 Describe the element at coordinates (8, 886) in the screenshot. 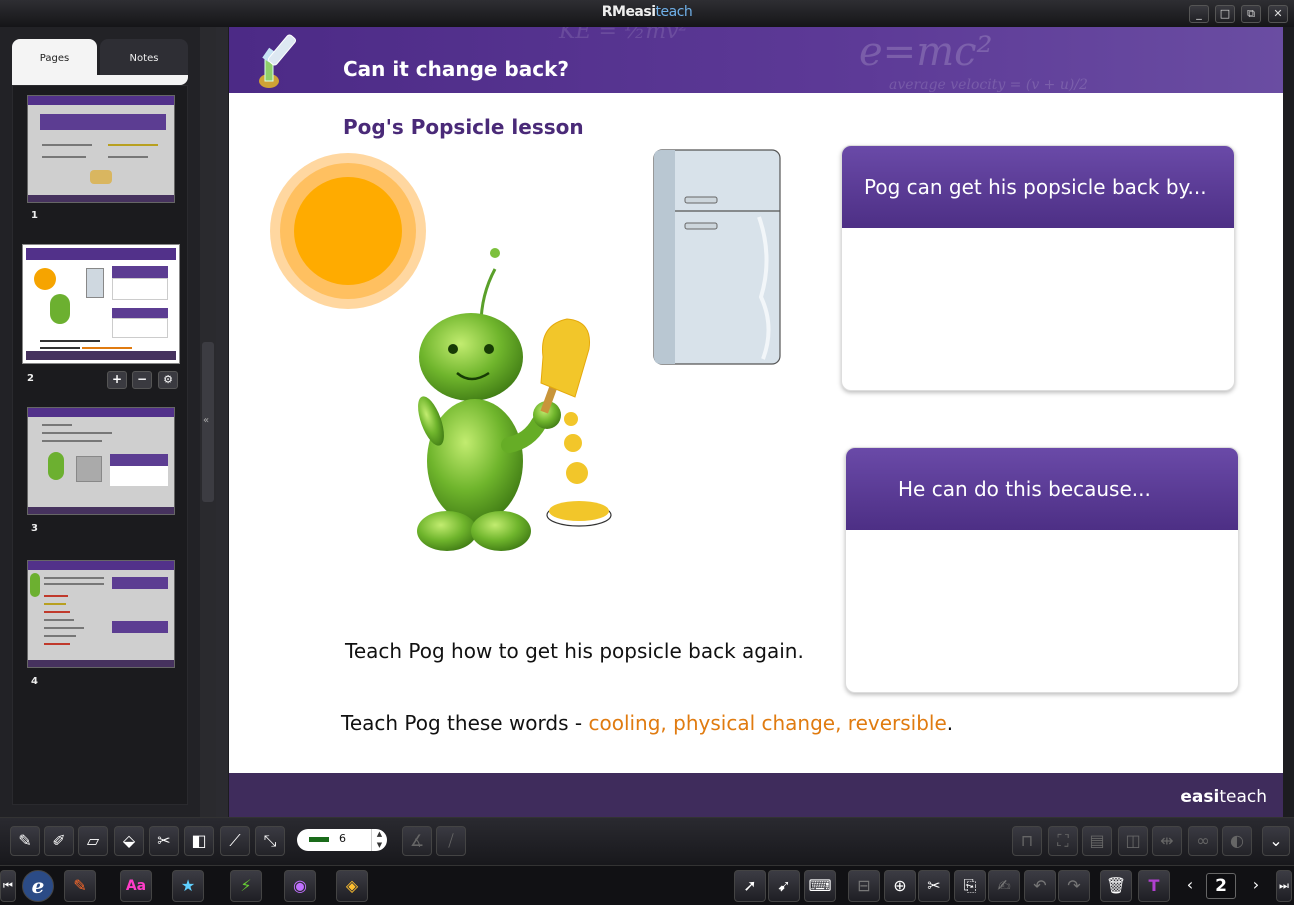

I see `first-page-icon: ⏮` at that location.